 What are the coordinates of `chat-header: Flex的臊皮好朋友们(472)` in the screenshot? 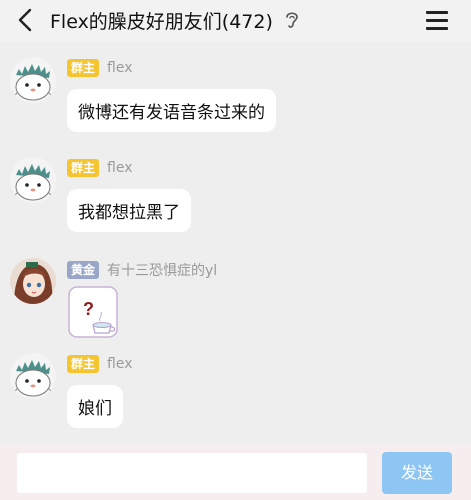 It's located at (235, 21).